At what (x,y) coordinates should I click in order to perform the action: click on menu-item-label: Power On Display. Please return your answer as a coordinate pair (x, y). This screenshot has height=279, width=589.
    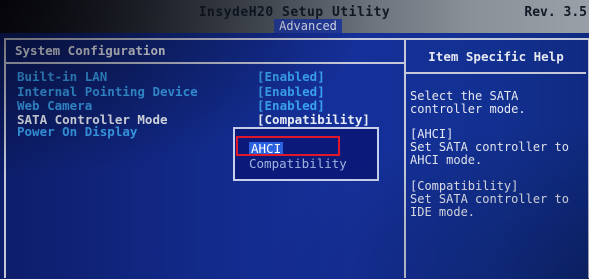
    Looking at the image, I should click on (77, 131).